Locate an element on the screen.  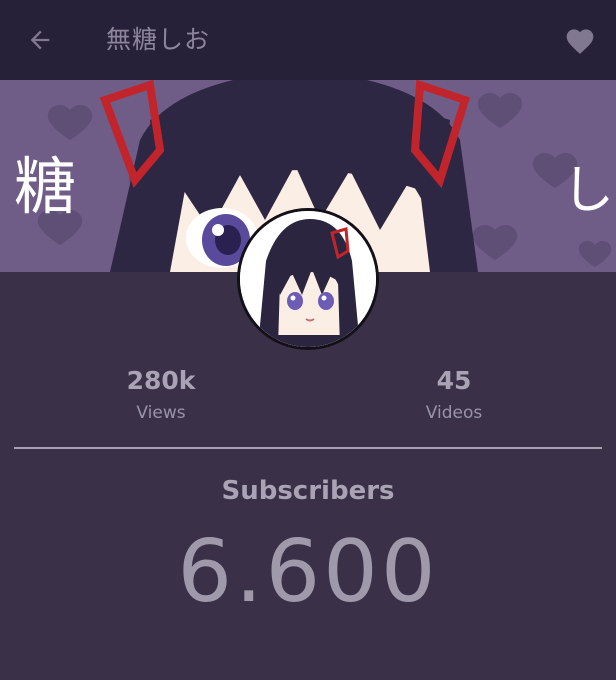
banner-right-glyph: し is located at coordinates (588, 191).